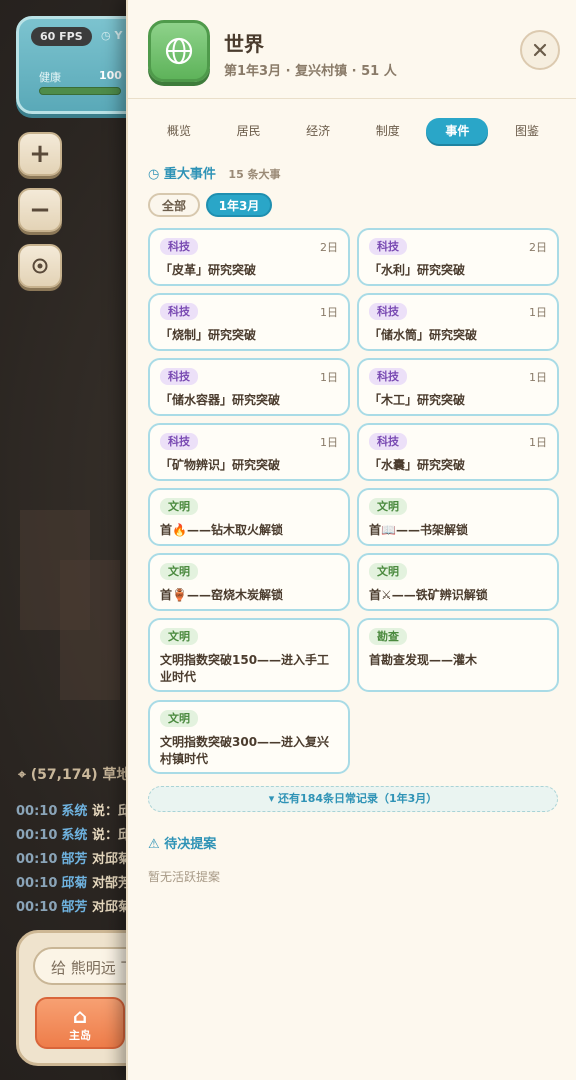 This screenshot has width=576, height=1080. I want to click on event-text: 首勘查发现——灌木, so click(423, 660).